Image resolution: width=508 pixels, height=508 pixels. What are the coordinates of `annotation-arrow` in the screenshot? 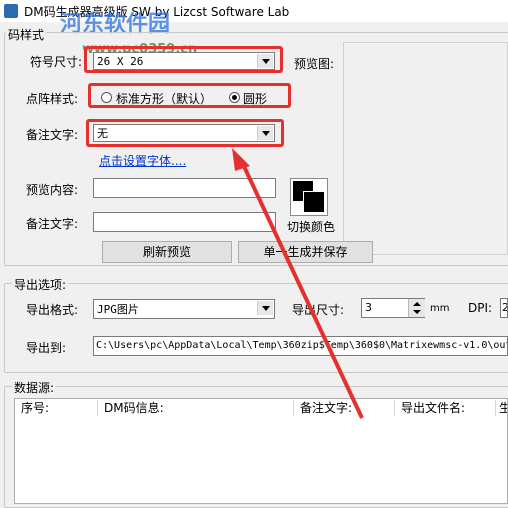 It's located at (298, 283).